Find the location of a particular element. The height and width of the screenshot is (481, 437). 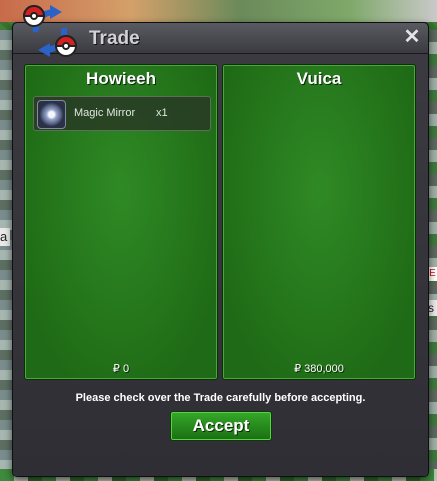

item-quantity: x1 is located at coordinates (162, 113).